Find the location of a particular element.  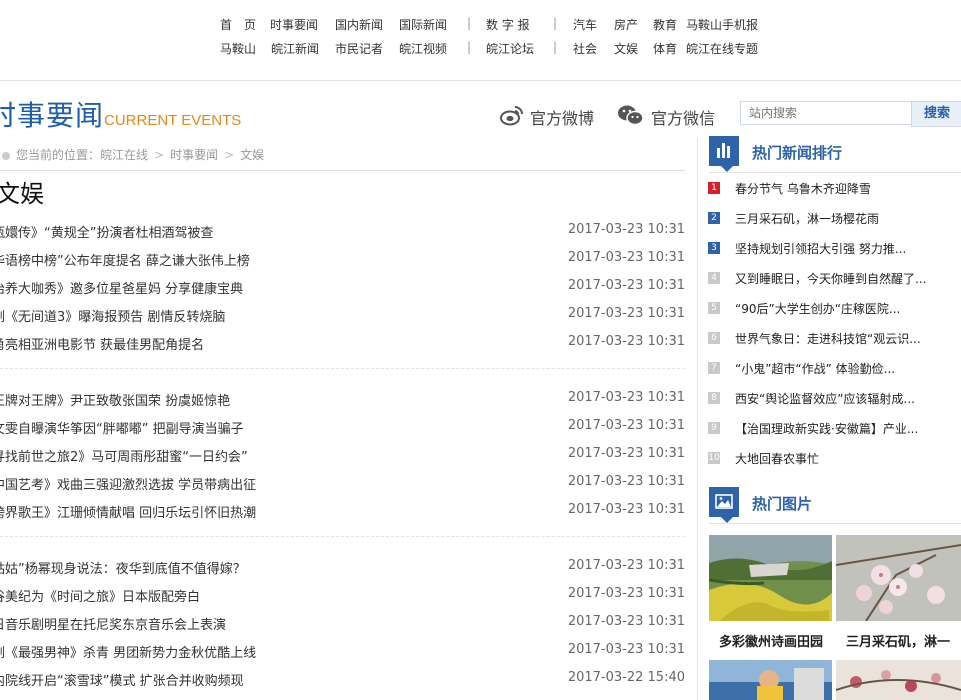

breadcrumb-link-home: 皖江在线 is located at coordinates (124, 155).